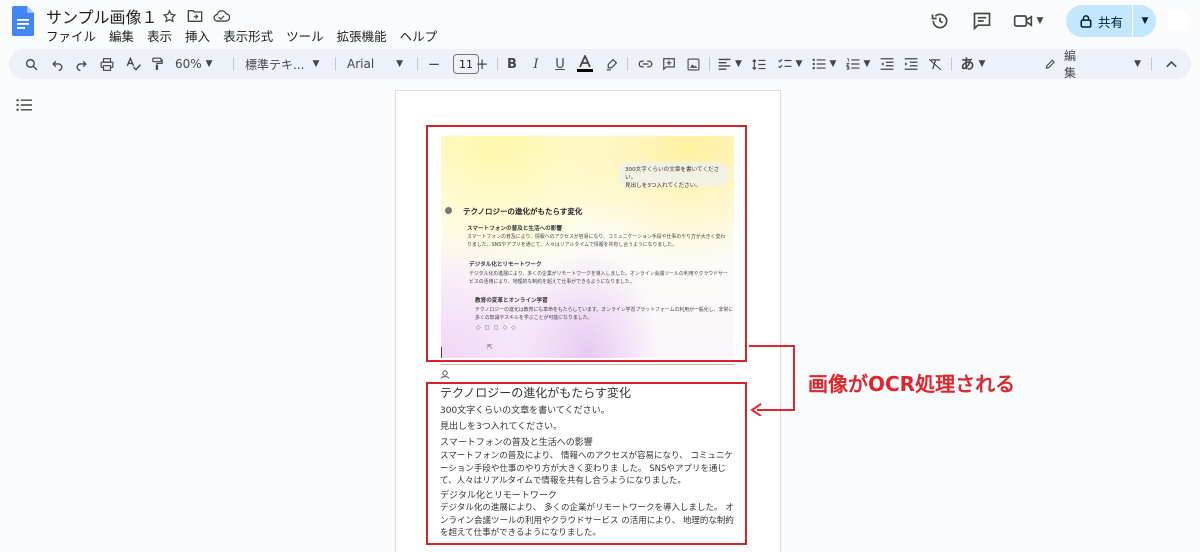 This screenshot has height=552, width=1200. Describe the element at coordinates (738, 64) in the screenshot. I see `align-caret-icon: ▼` at that location.